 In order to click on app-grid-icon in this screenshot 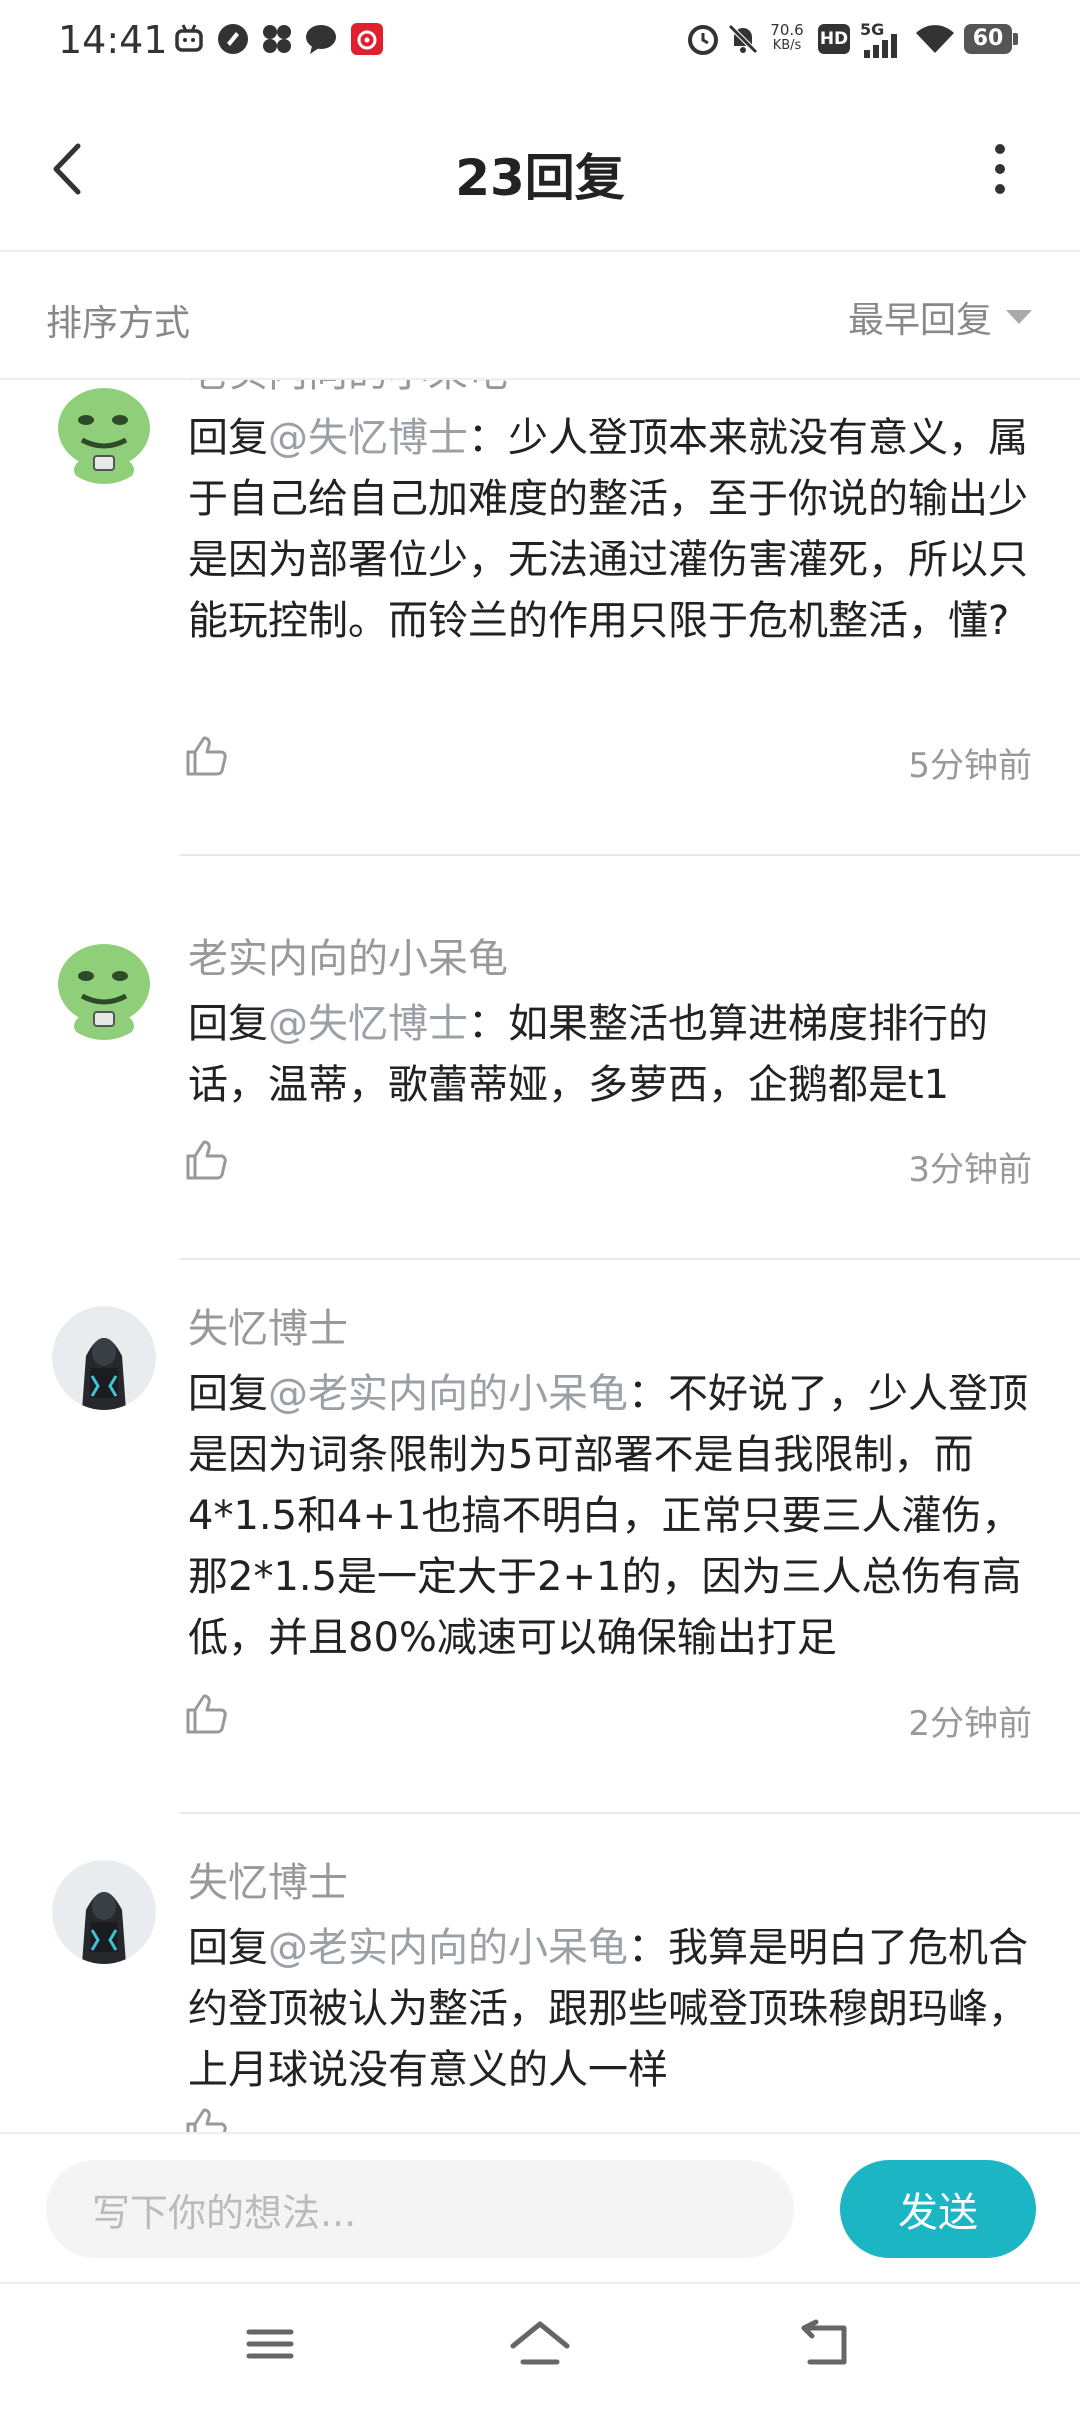, I will do `click(277, 39)`.